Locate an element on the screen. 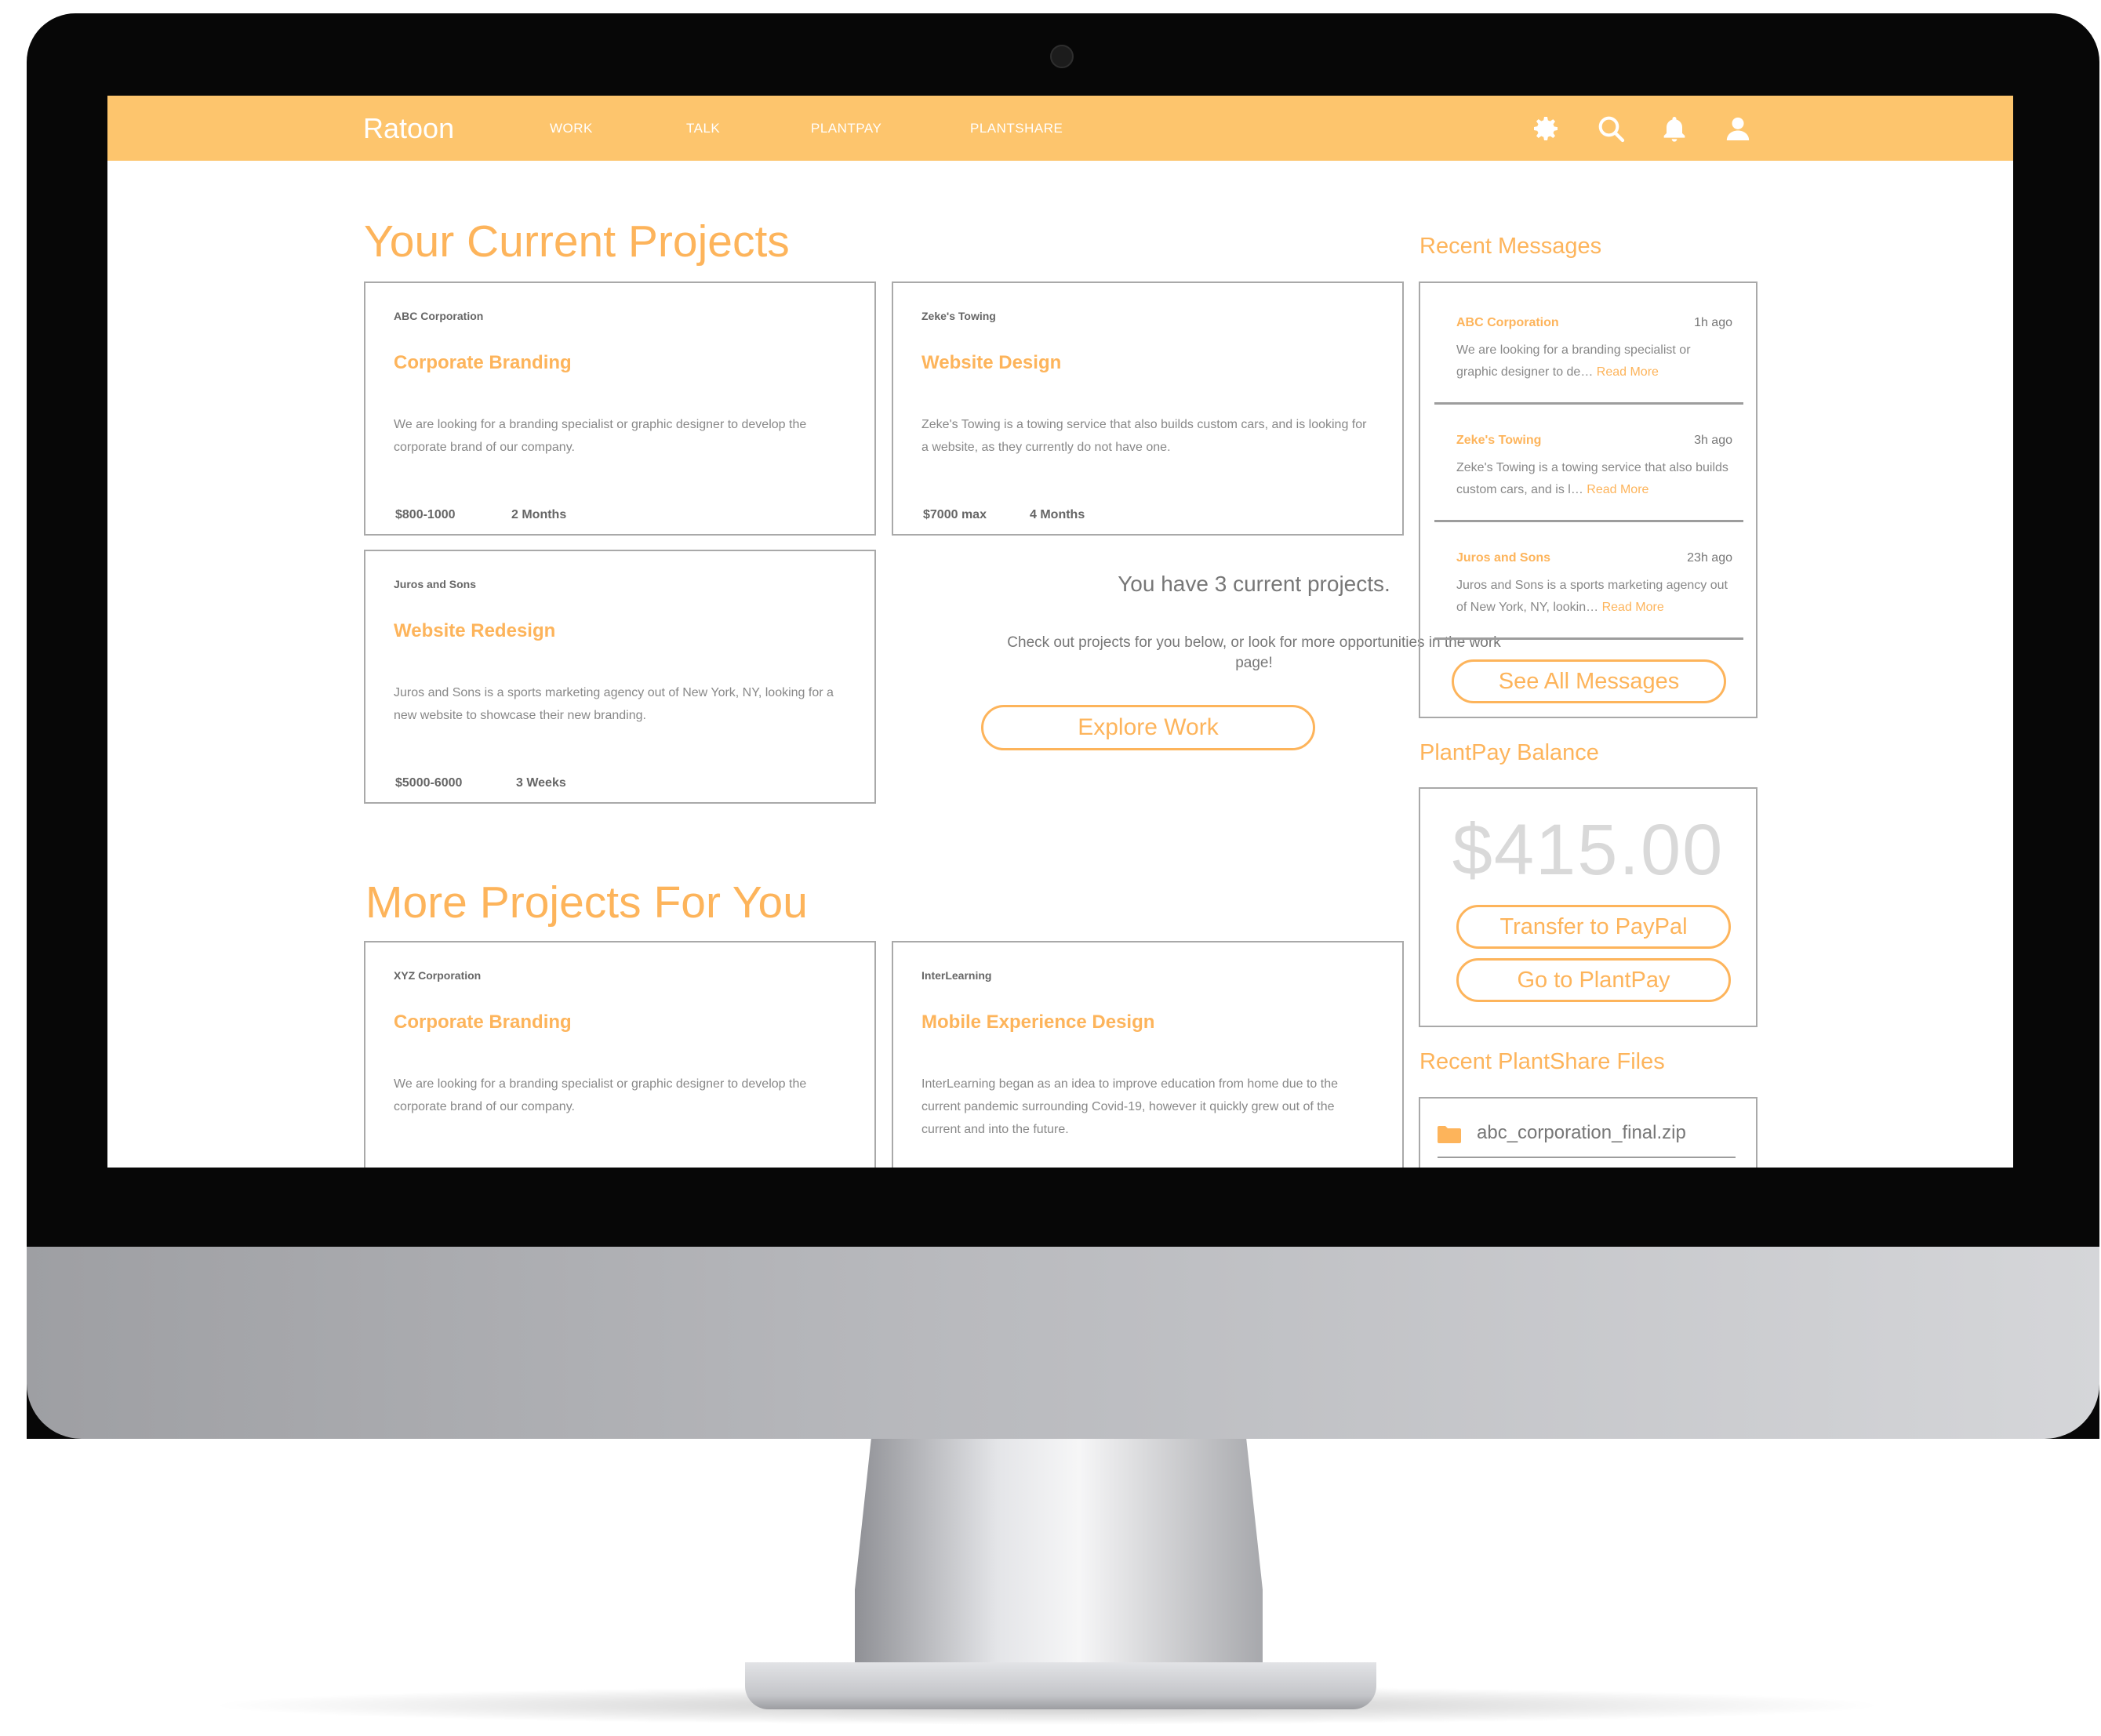 The width and height of the screenshot is (2101, 1736). current-projects-title: Your Current Projects is located at coordinates (577, 241).